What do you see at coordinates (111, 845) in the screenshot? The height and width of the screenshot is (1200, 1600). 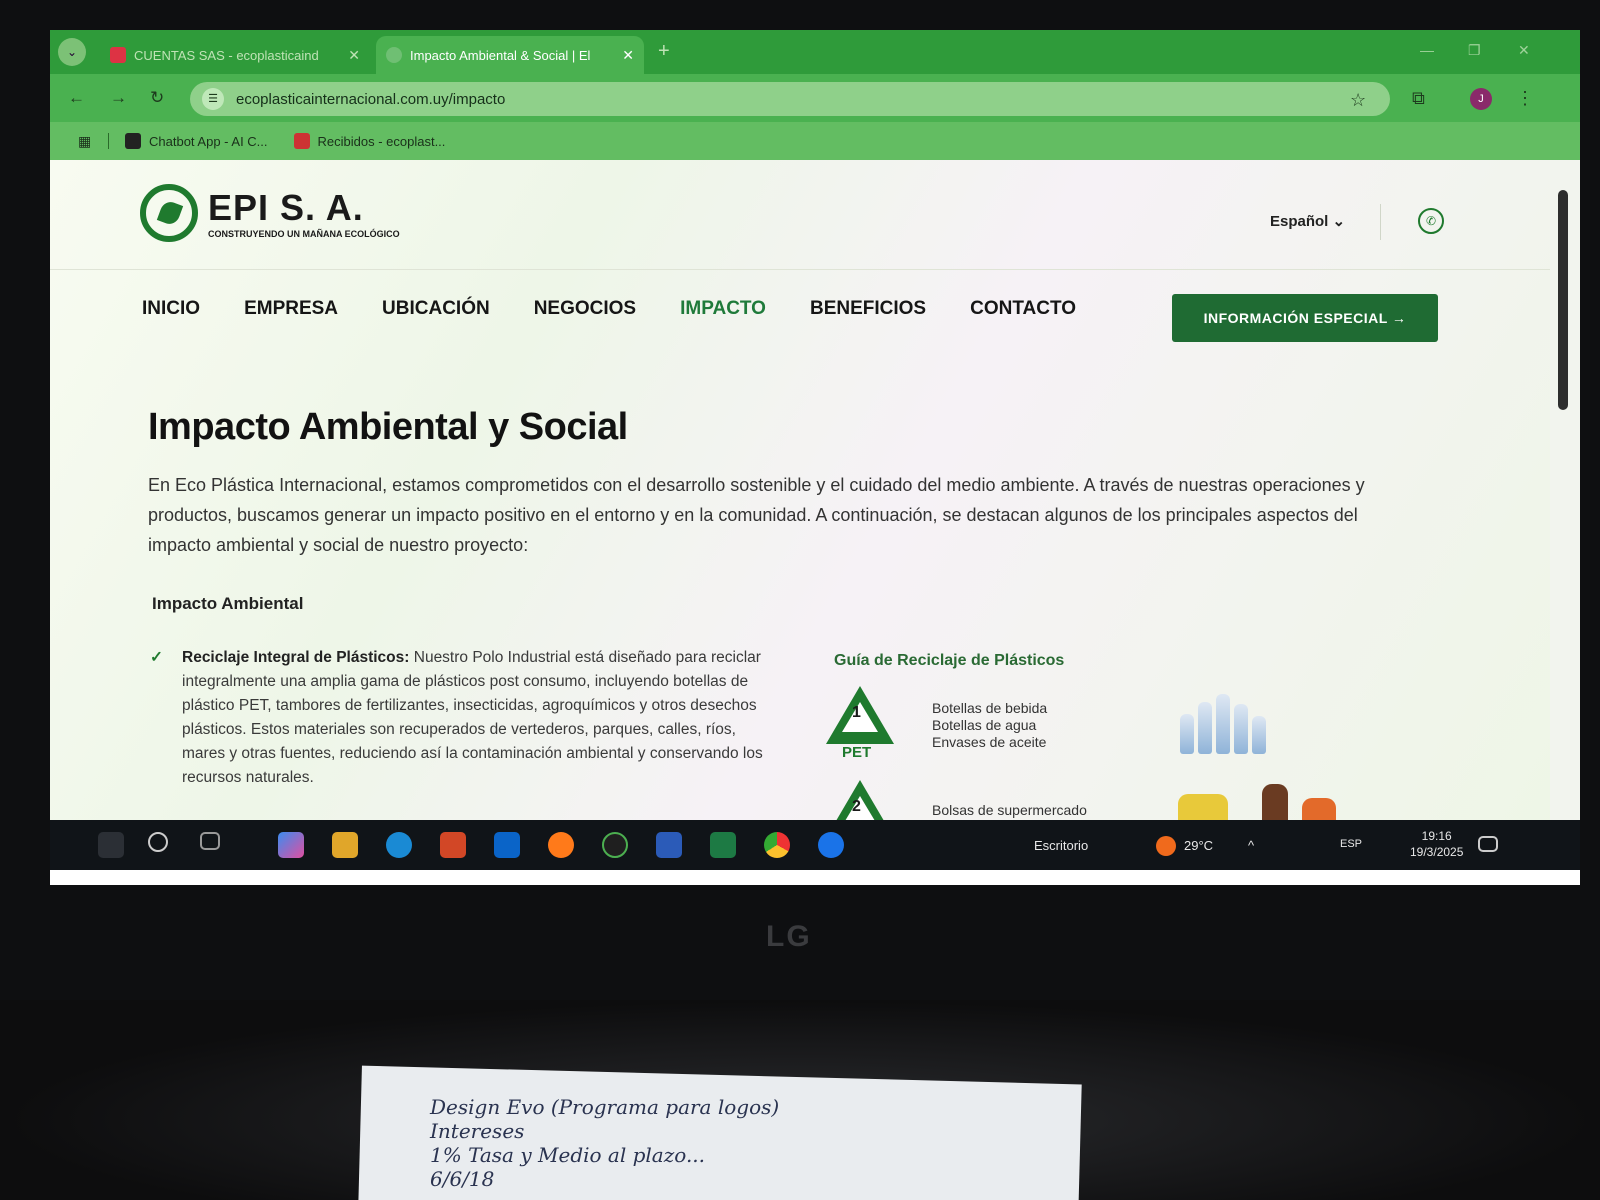 I see `windows-start-icon` at bounding box center [111, 845].